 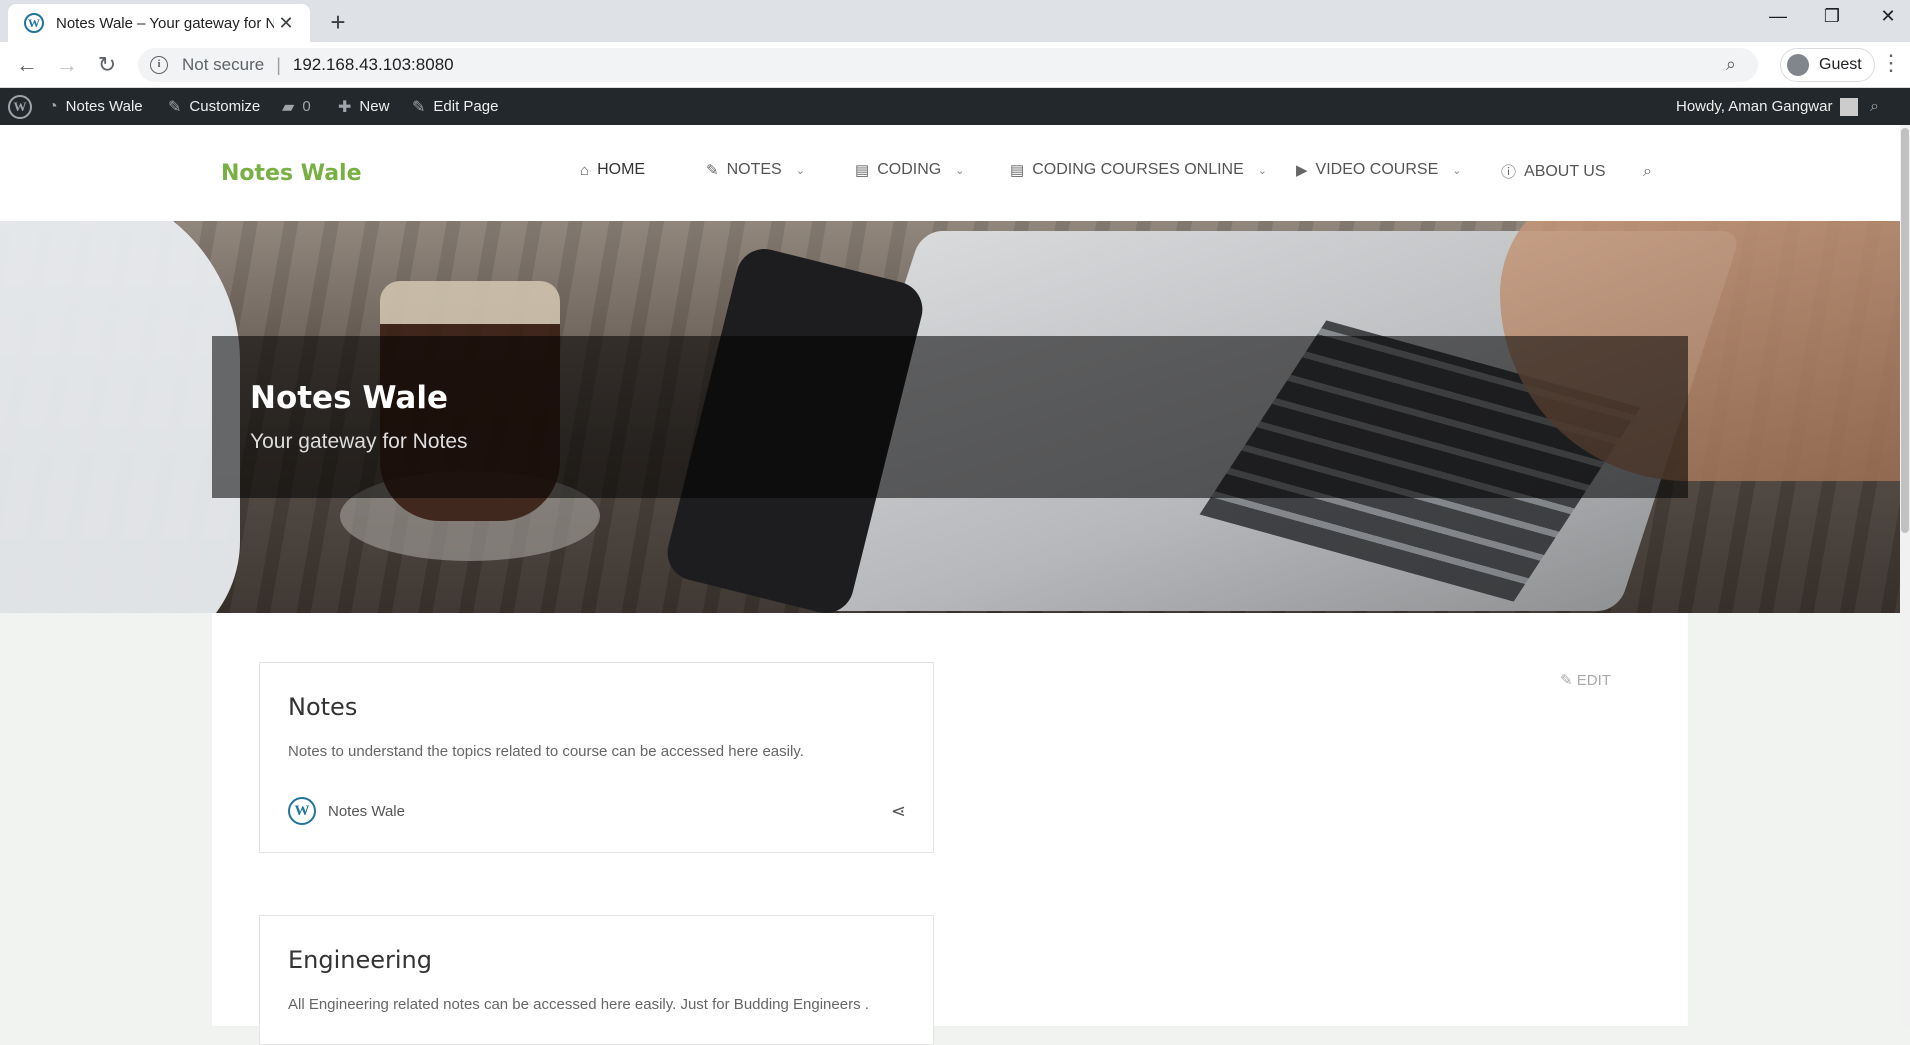 What do you see at coordinates (1905, 575) in the screenshot?
I see `scrollbar` at bounding box center [1905, 575].